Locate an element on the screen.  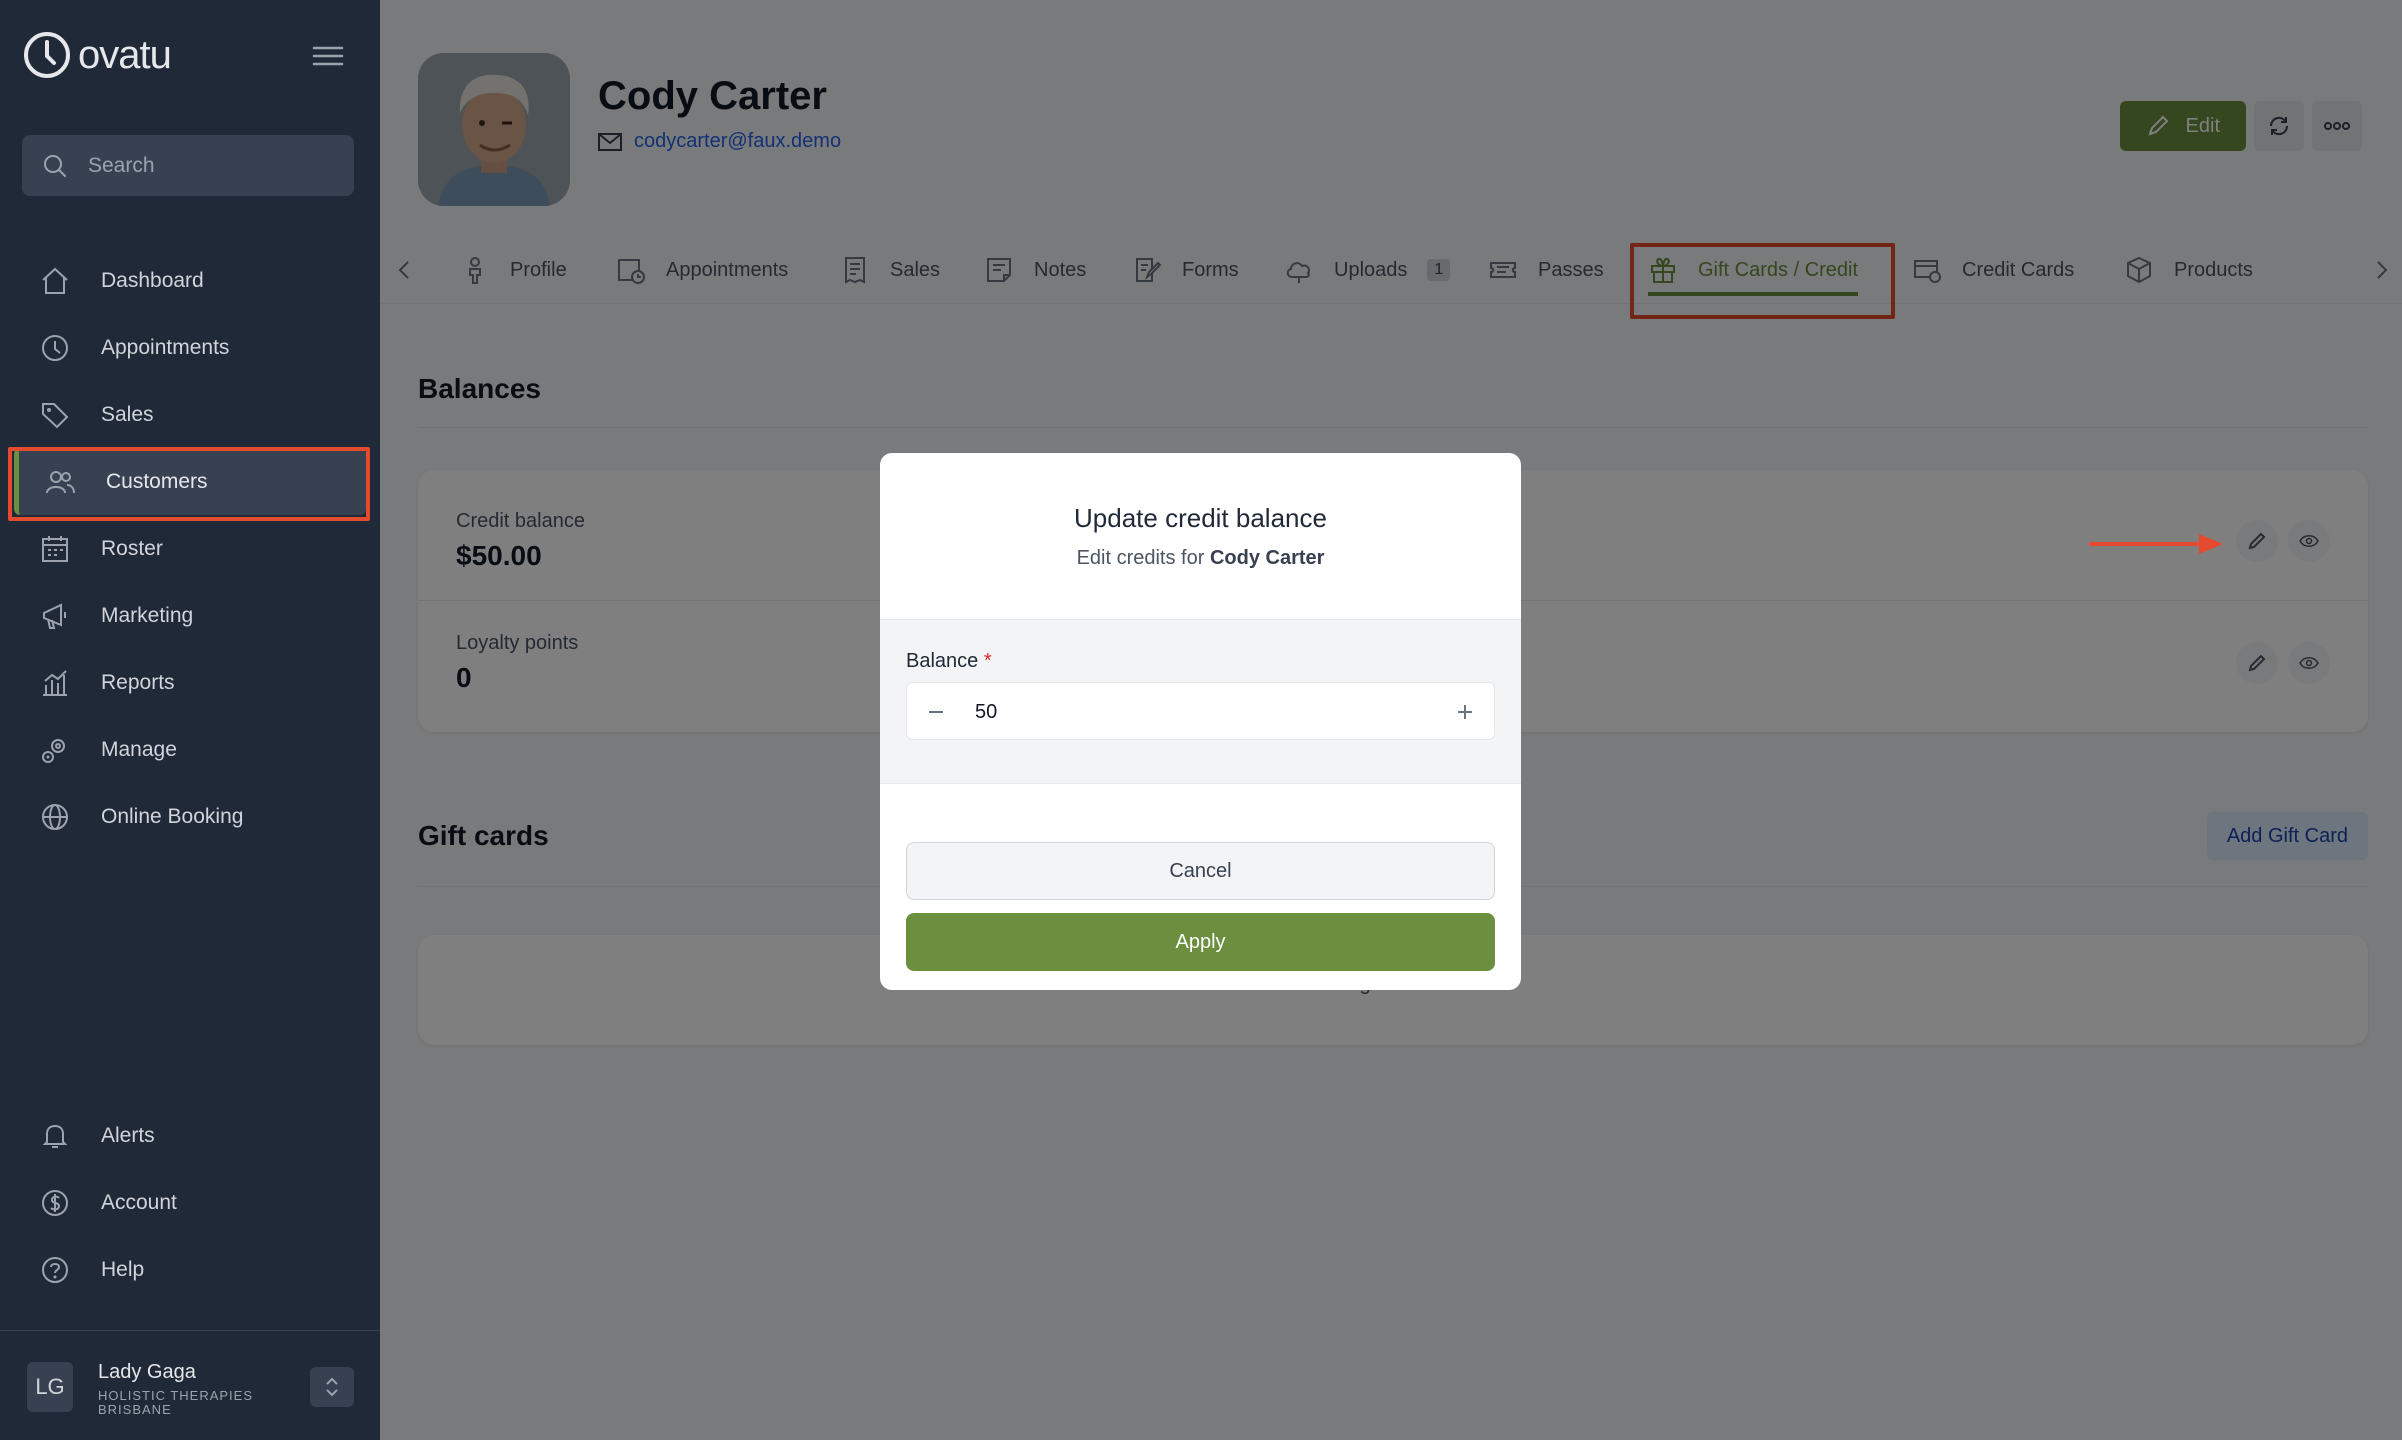
sidebar-item-label: Marketing is located at coordinates (147, 615).